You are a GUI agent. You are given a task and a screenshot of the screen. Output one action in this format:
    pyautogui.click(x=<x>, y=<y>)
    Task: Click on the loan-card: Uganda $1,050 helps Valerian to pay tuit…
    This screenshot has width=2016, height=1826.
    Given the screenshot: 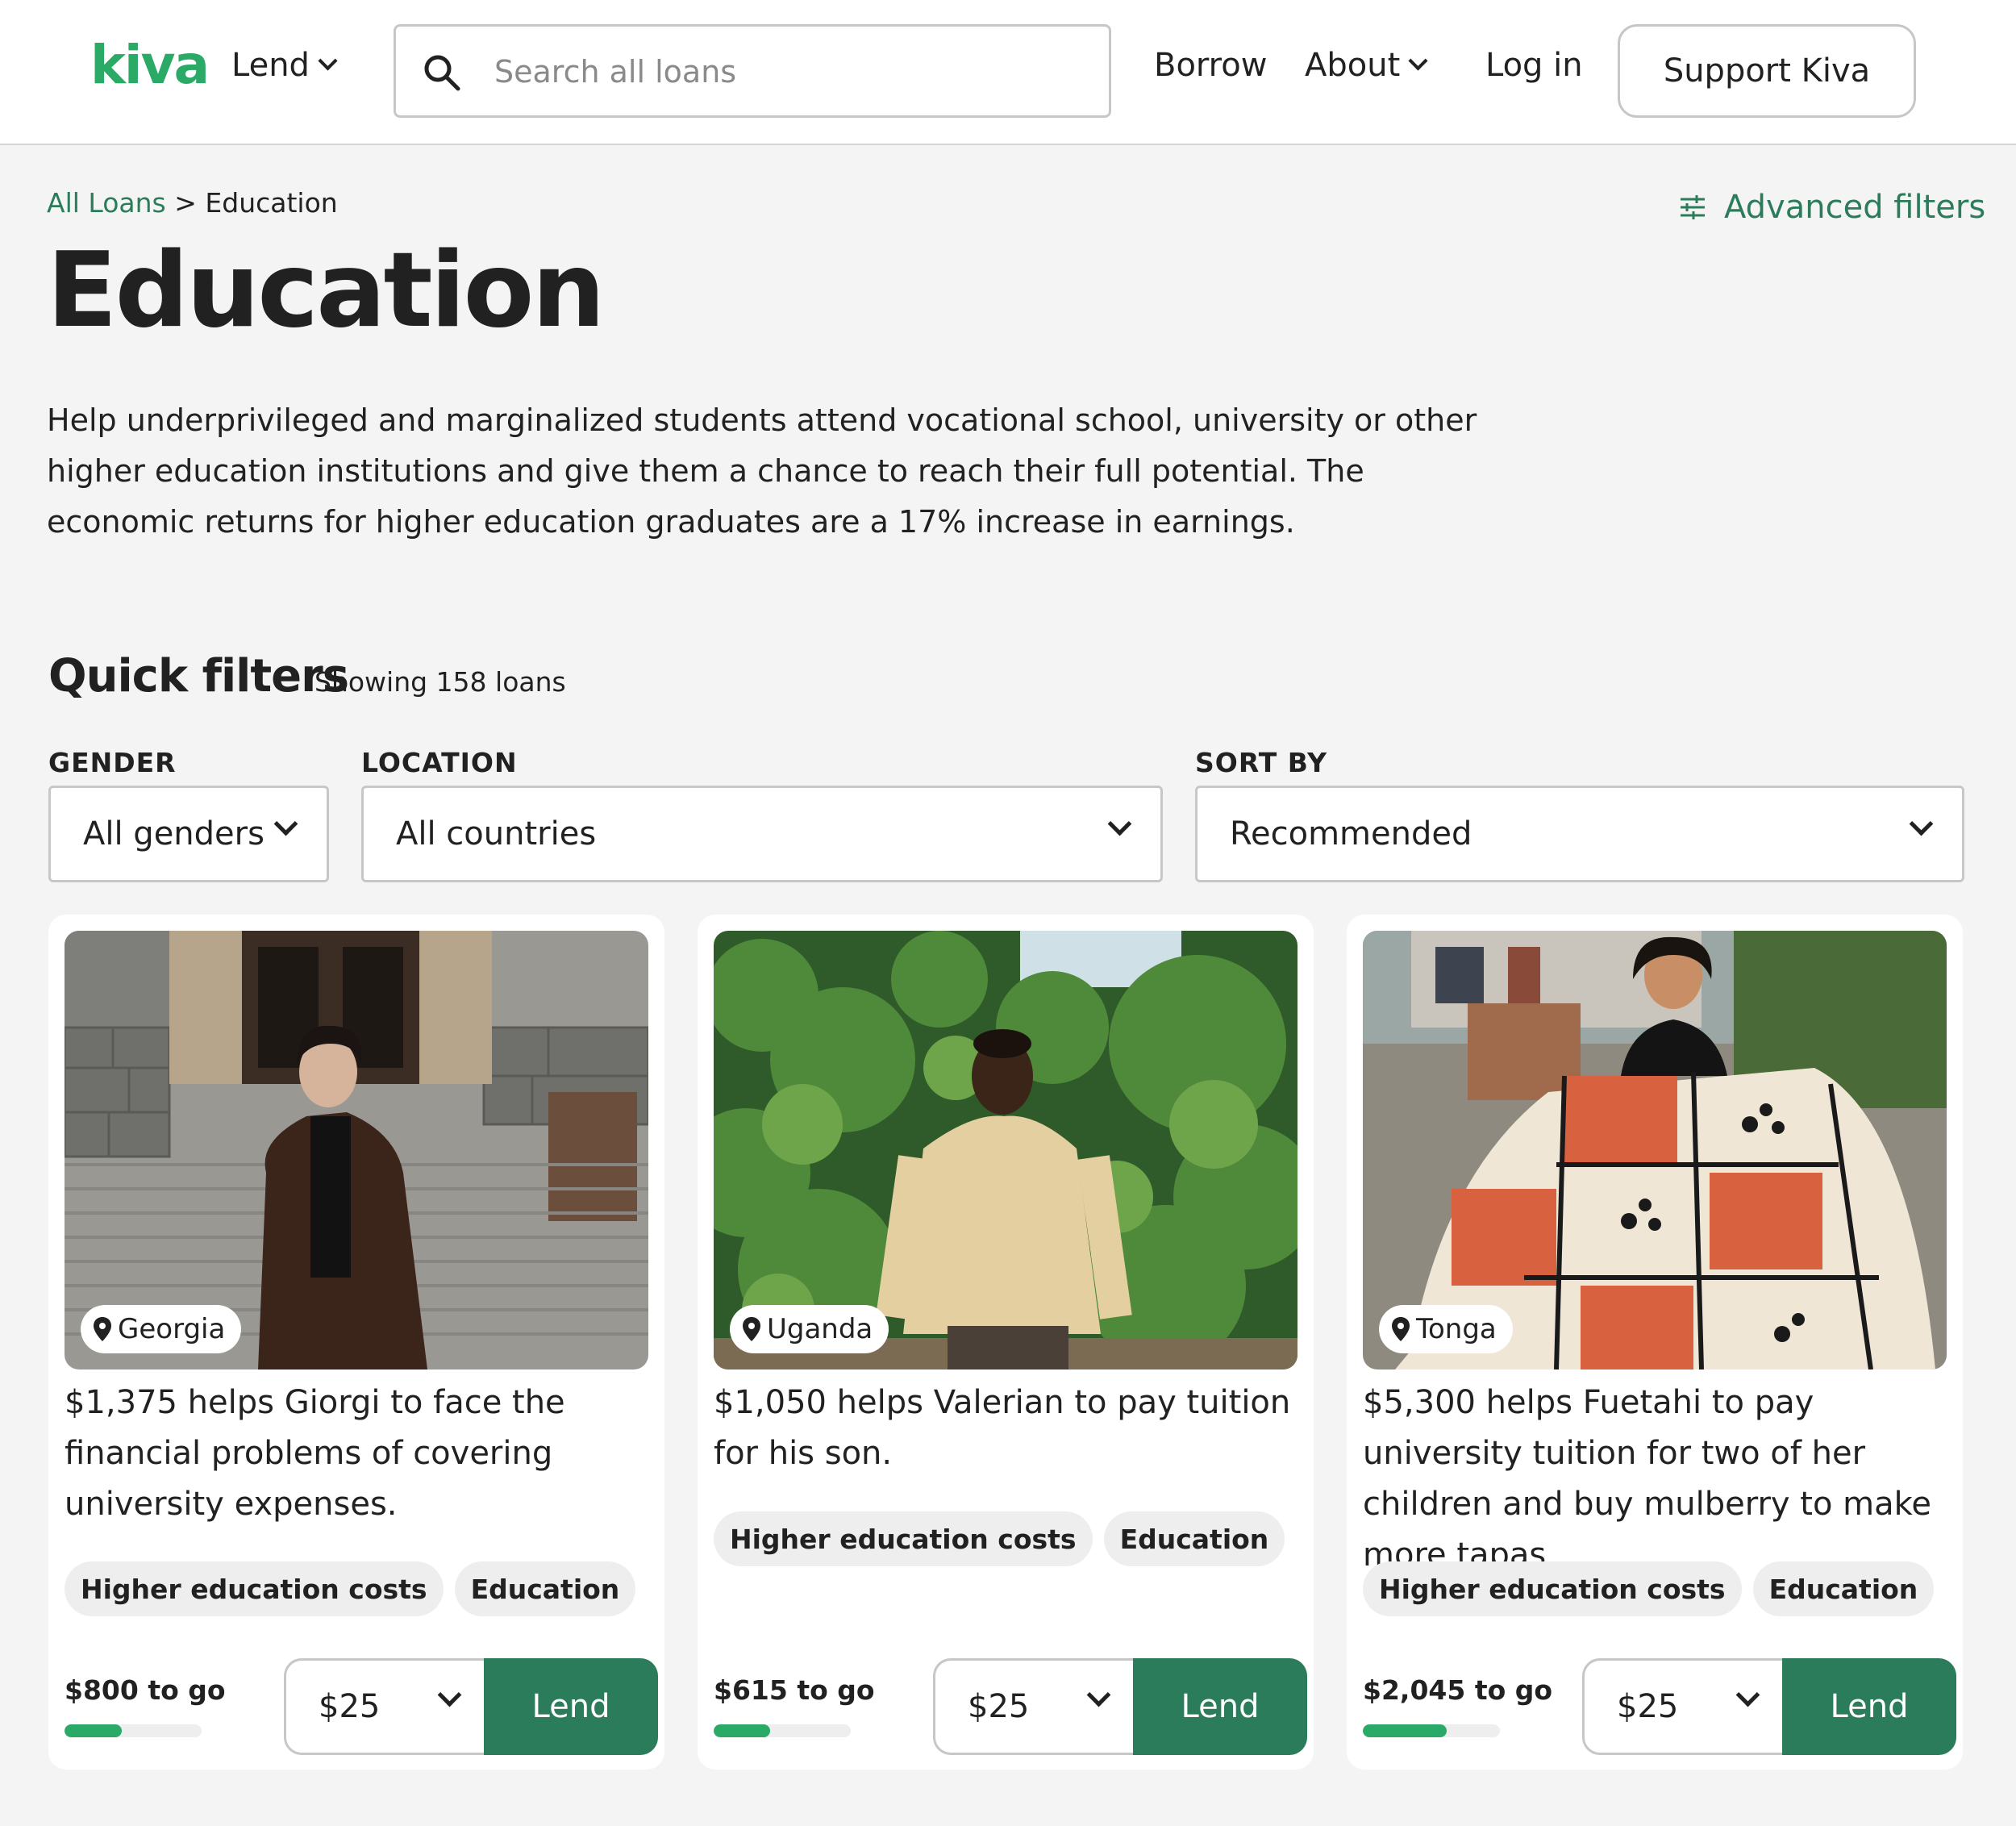 What is the action you would take?
    pyautogui.click(x=1006, y=1342)
    